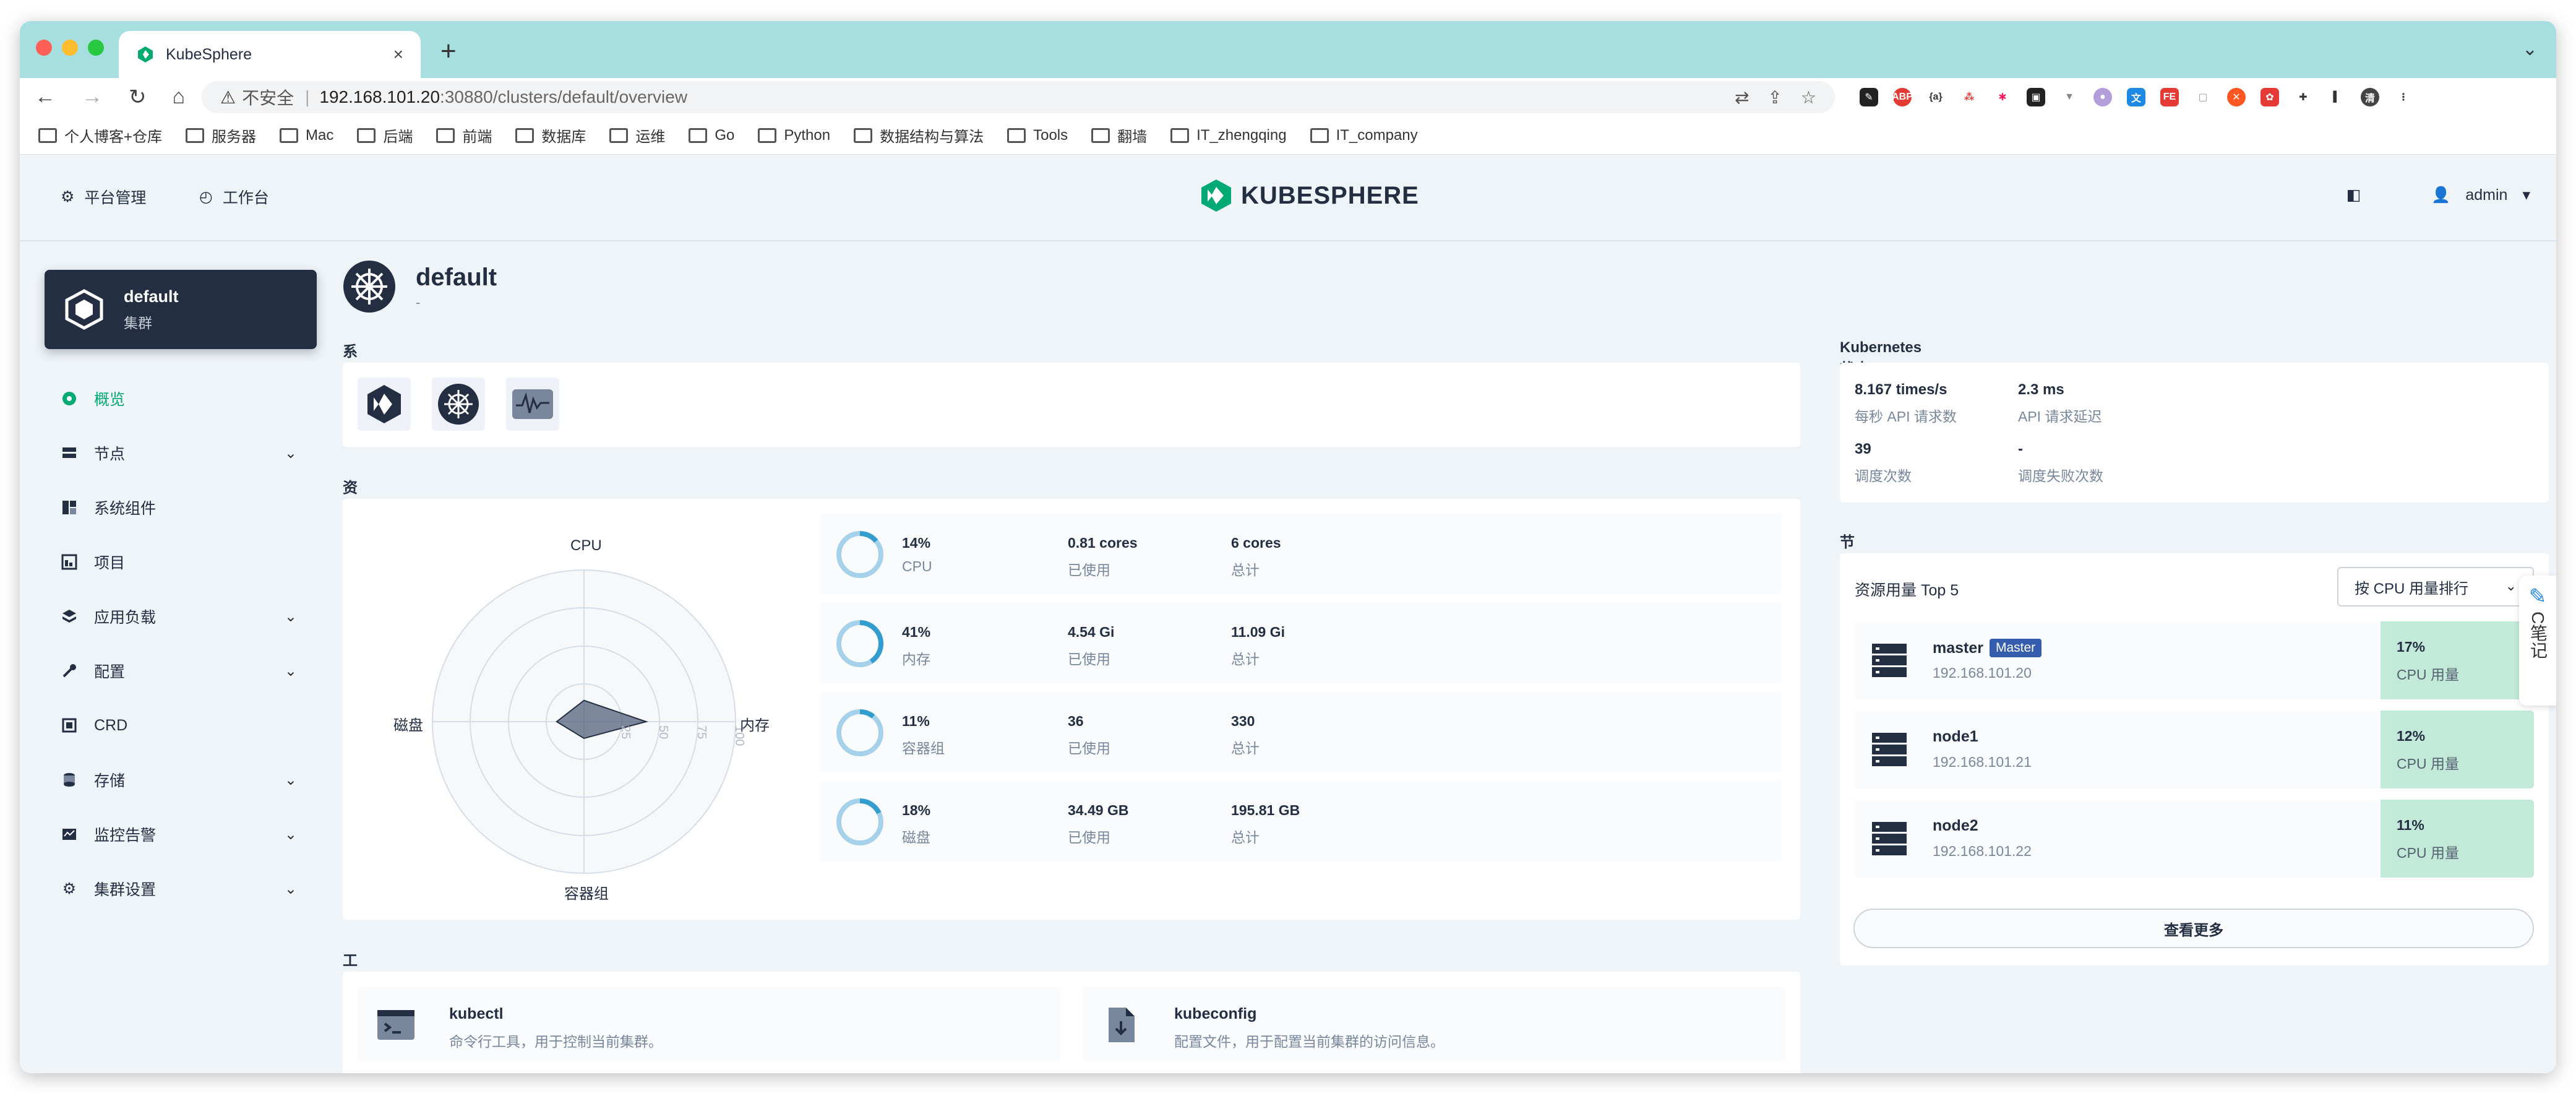  I want to click on workbench-button: ◴ 工作台, so click(234, 197).